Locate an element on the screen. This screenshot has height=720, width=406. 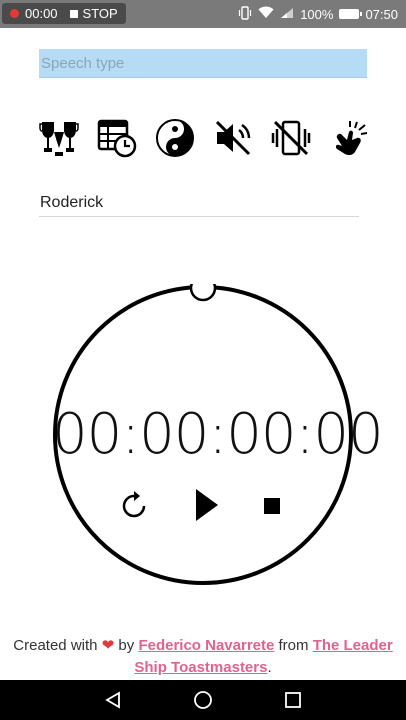
author-link: Federico Navarrete is located at coordinates (206, 645).